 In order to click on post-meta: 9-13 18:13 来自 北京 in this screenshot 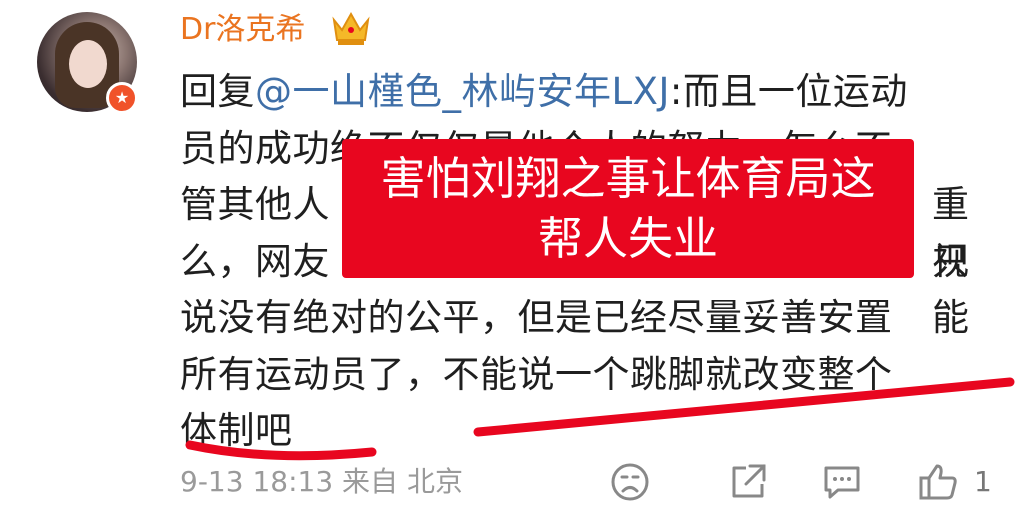, I will do `click(321, 482)`.